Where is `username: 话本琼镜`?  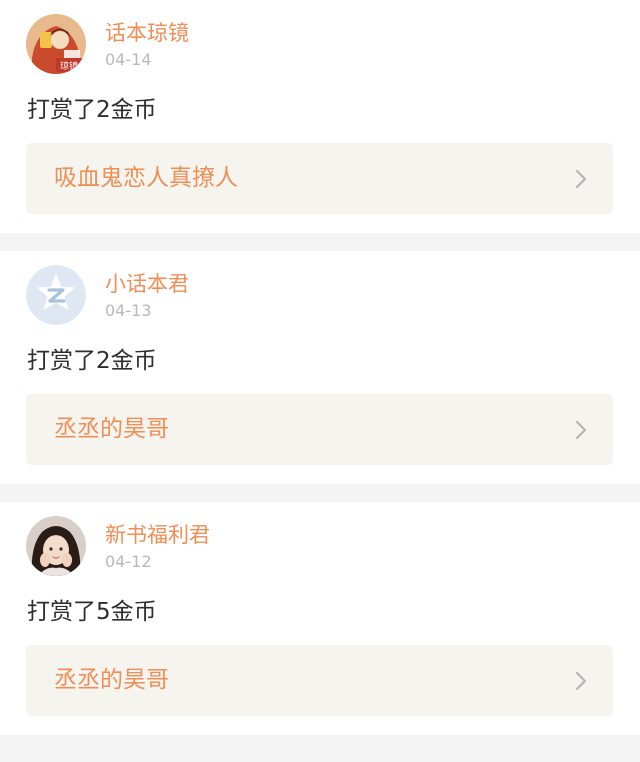 username: 话本琼镜 is located at coordinates (147, 33).